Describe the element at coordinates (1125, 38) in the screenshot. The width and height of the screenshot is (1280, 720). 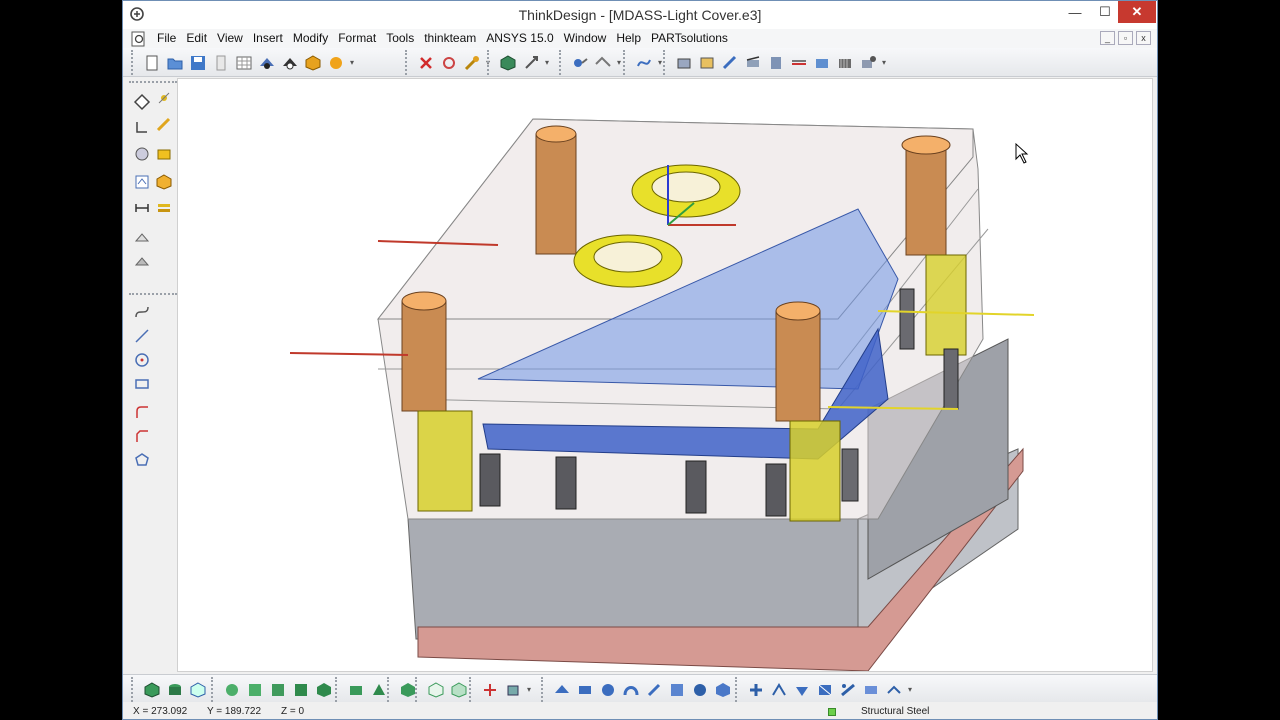
I see `doc-restore-button: ▫` at that location.